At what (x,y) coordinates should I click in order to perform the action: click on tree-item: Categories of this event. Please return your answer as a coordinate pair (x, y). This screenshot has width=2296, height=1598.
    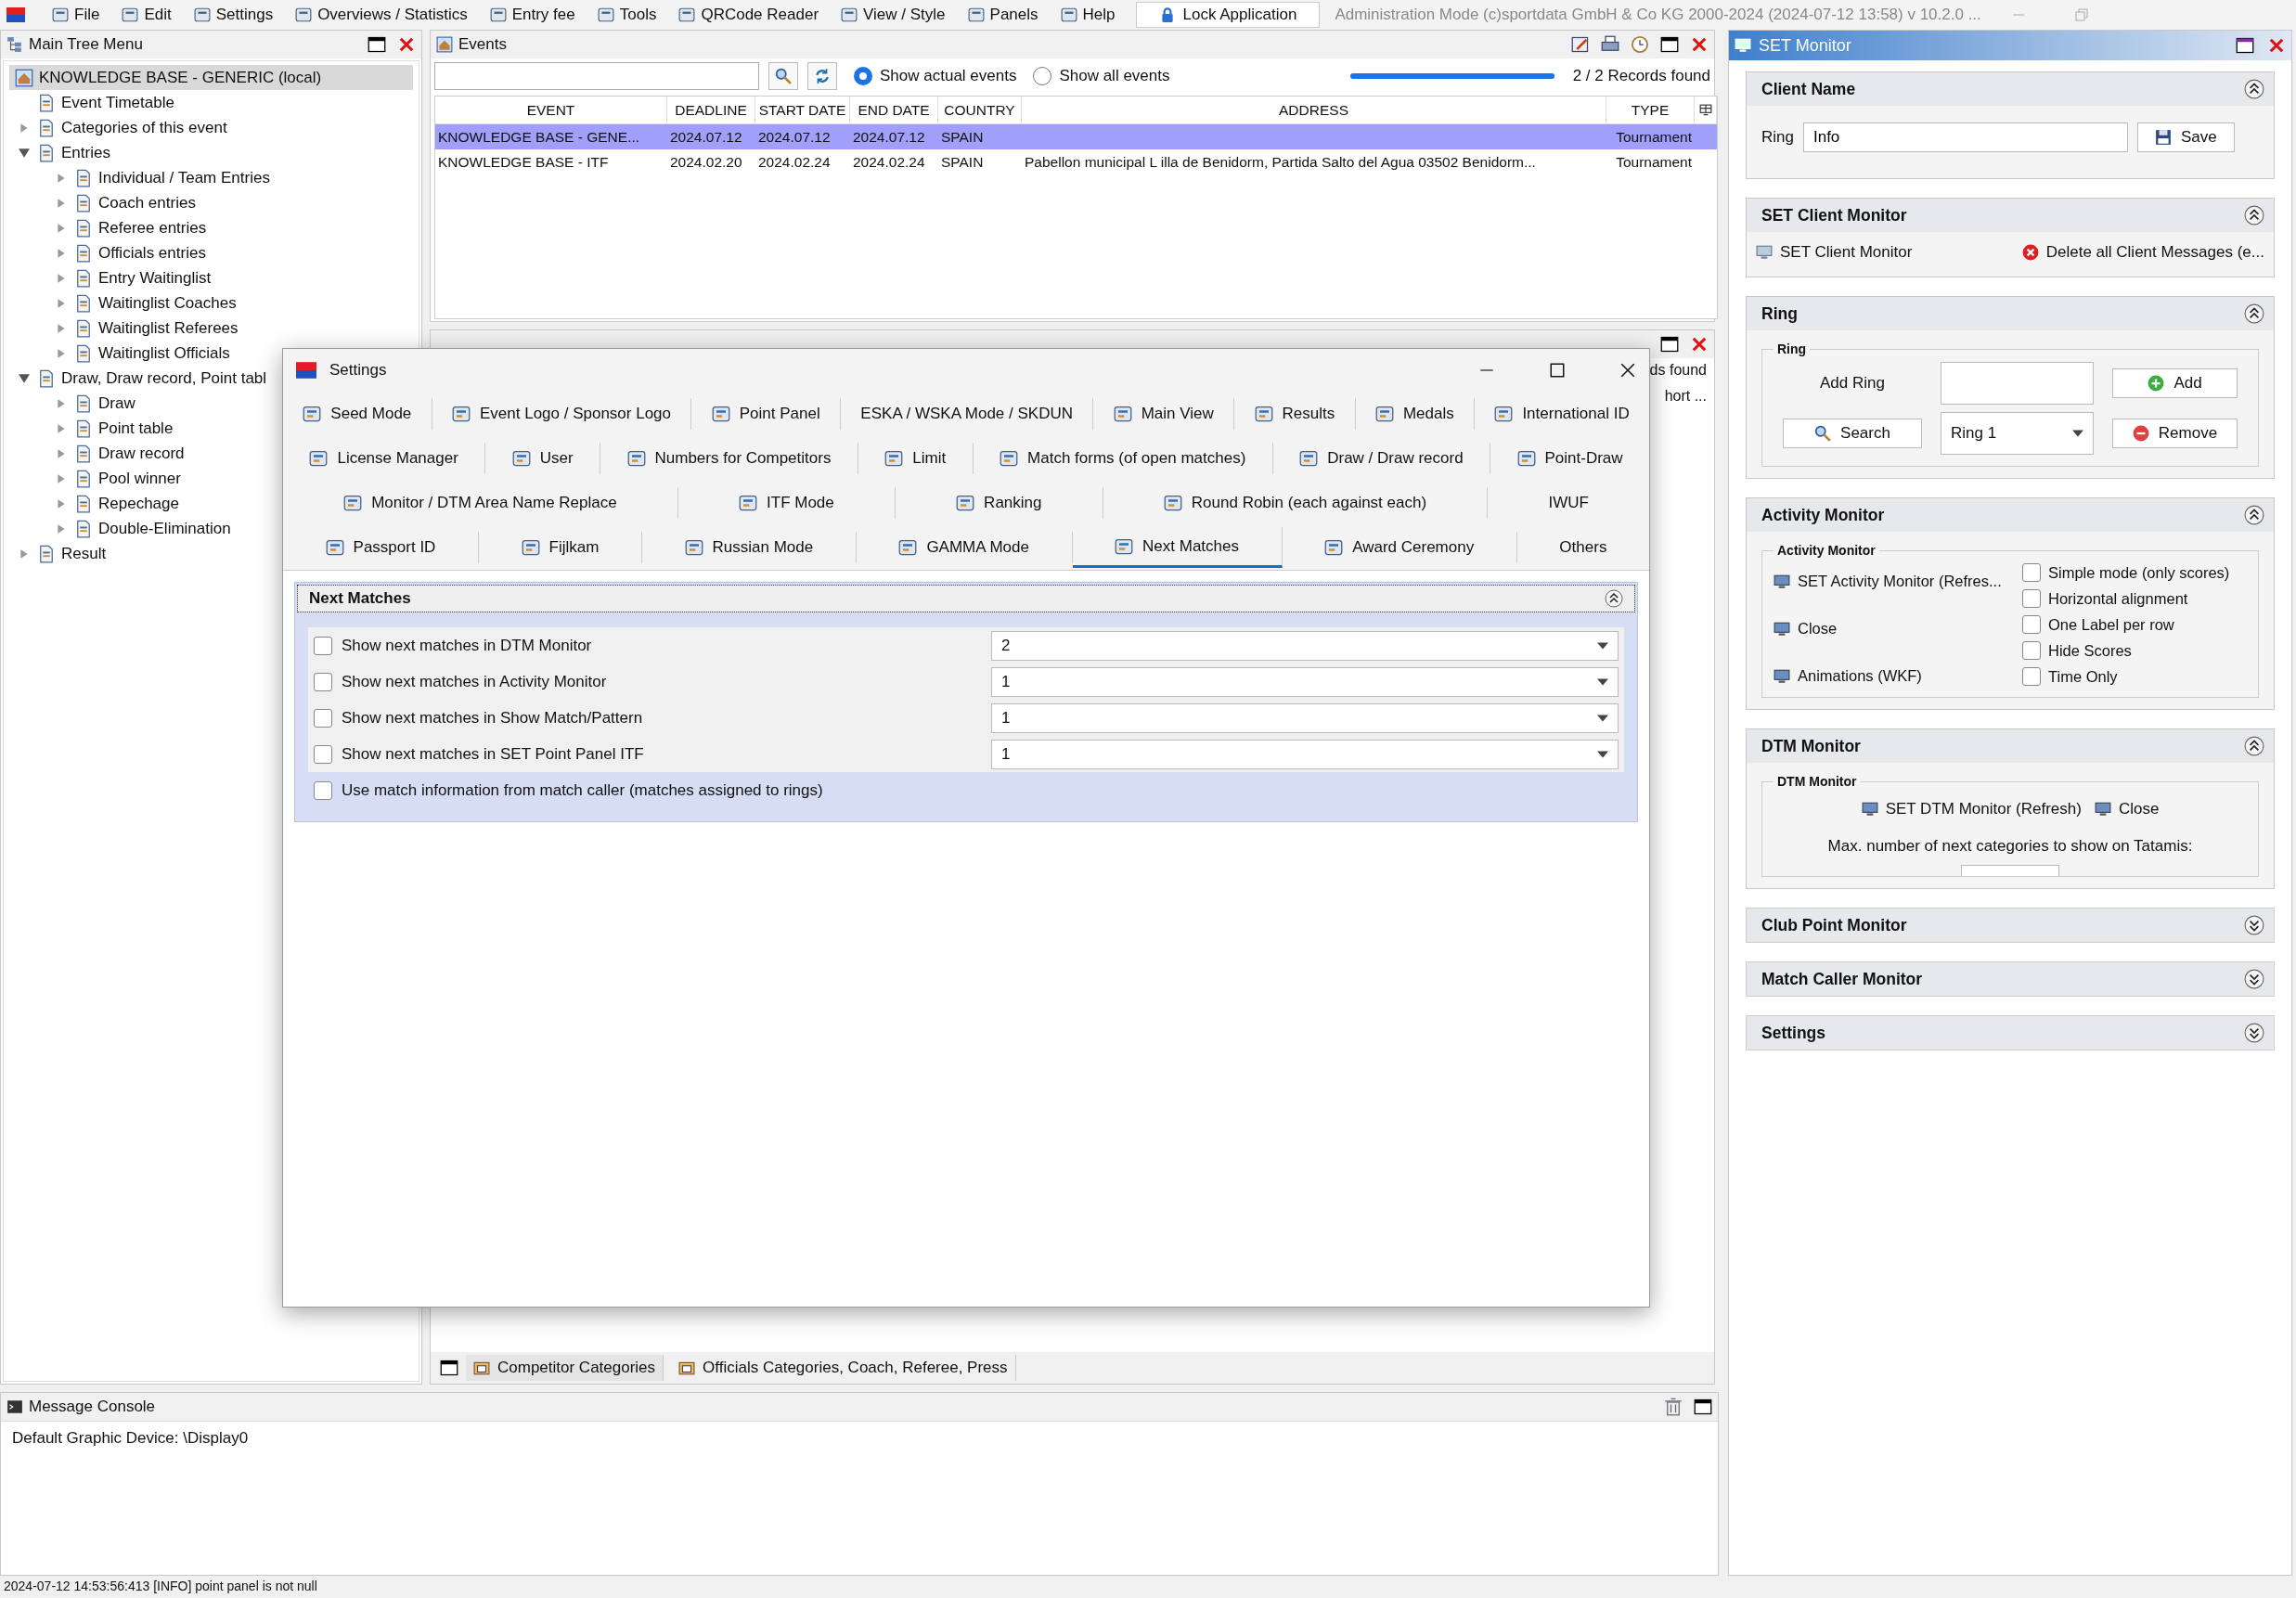
    Looking at the image, I should click on (144, 128).